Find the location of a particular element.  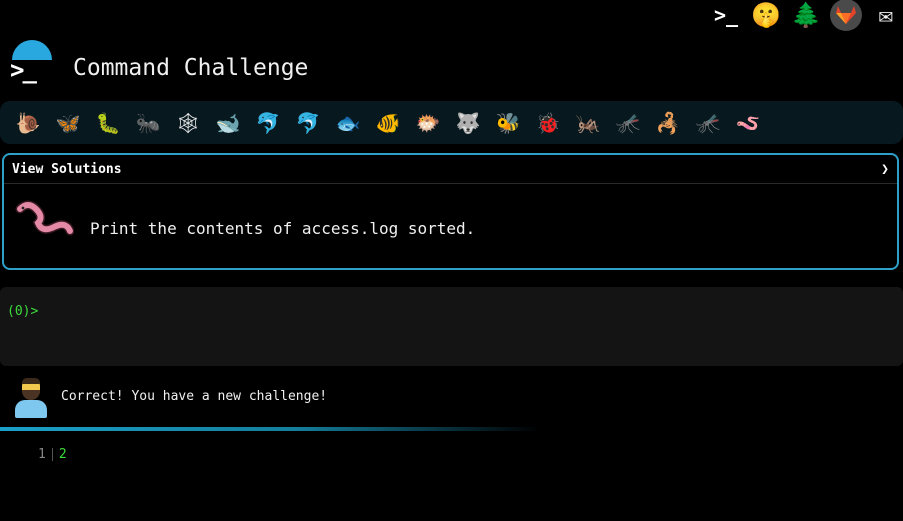

avatar-body is located at coordinates (31, 409).